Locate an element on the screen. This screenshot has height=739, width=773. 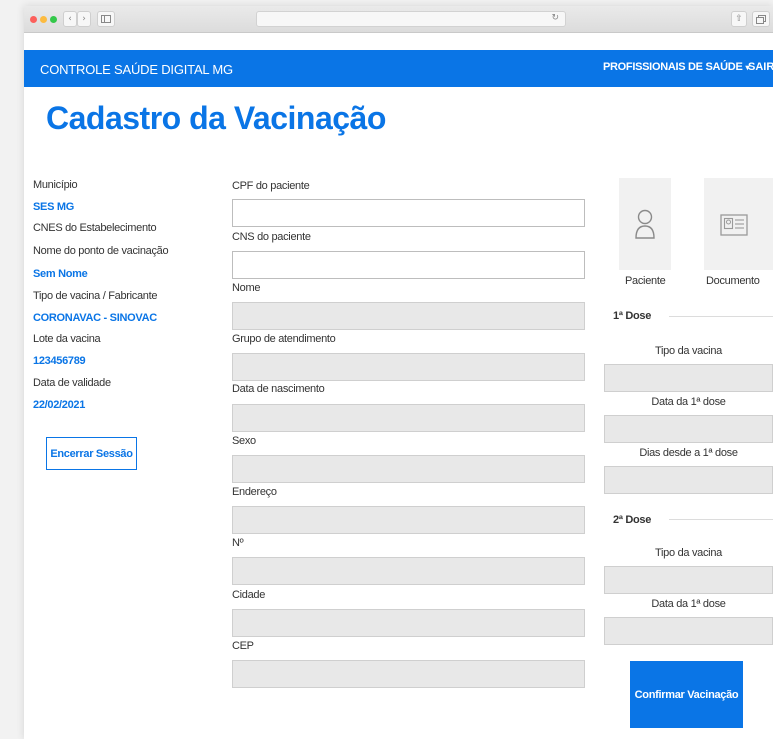
dose1-title: 1ª Dose is located at coordinates (632, 316).